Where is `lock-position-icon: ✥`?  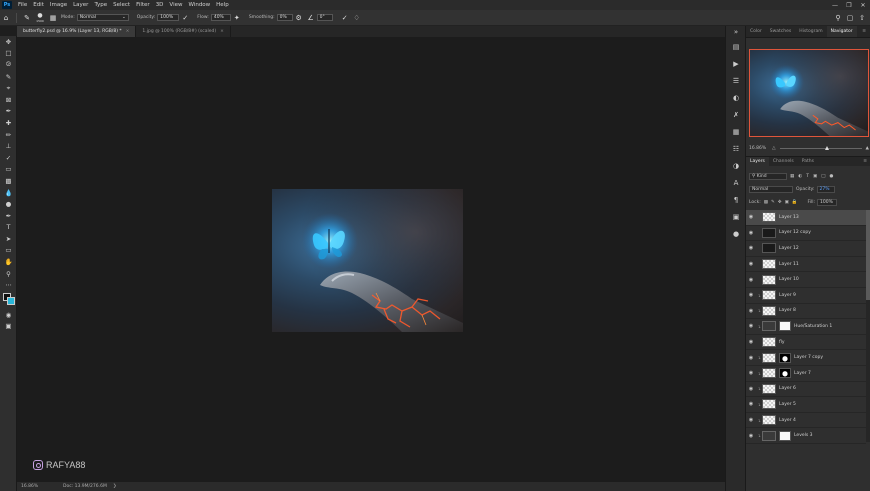 lock-position-icon: ✥ is located at coordinates (780, 202).